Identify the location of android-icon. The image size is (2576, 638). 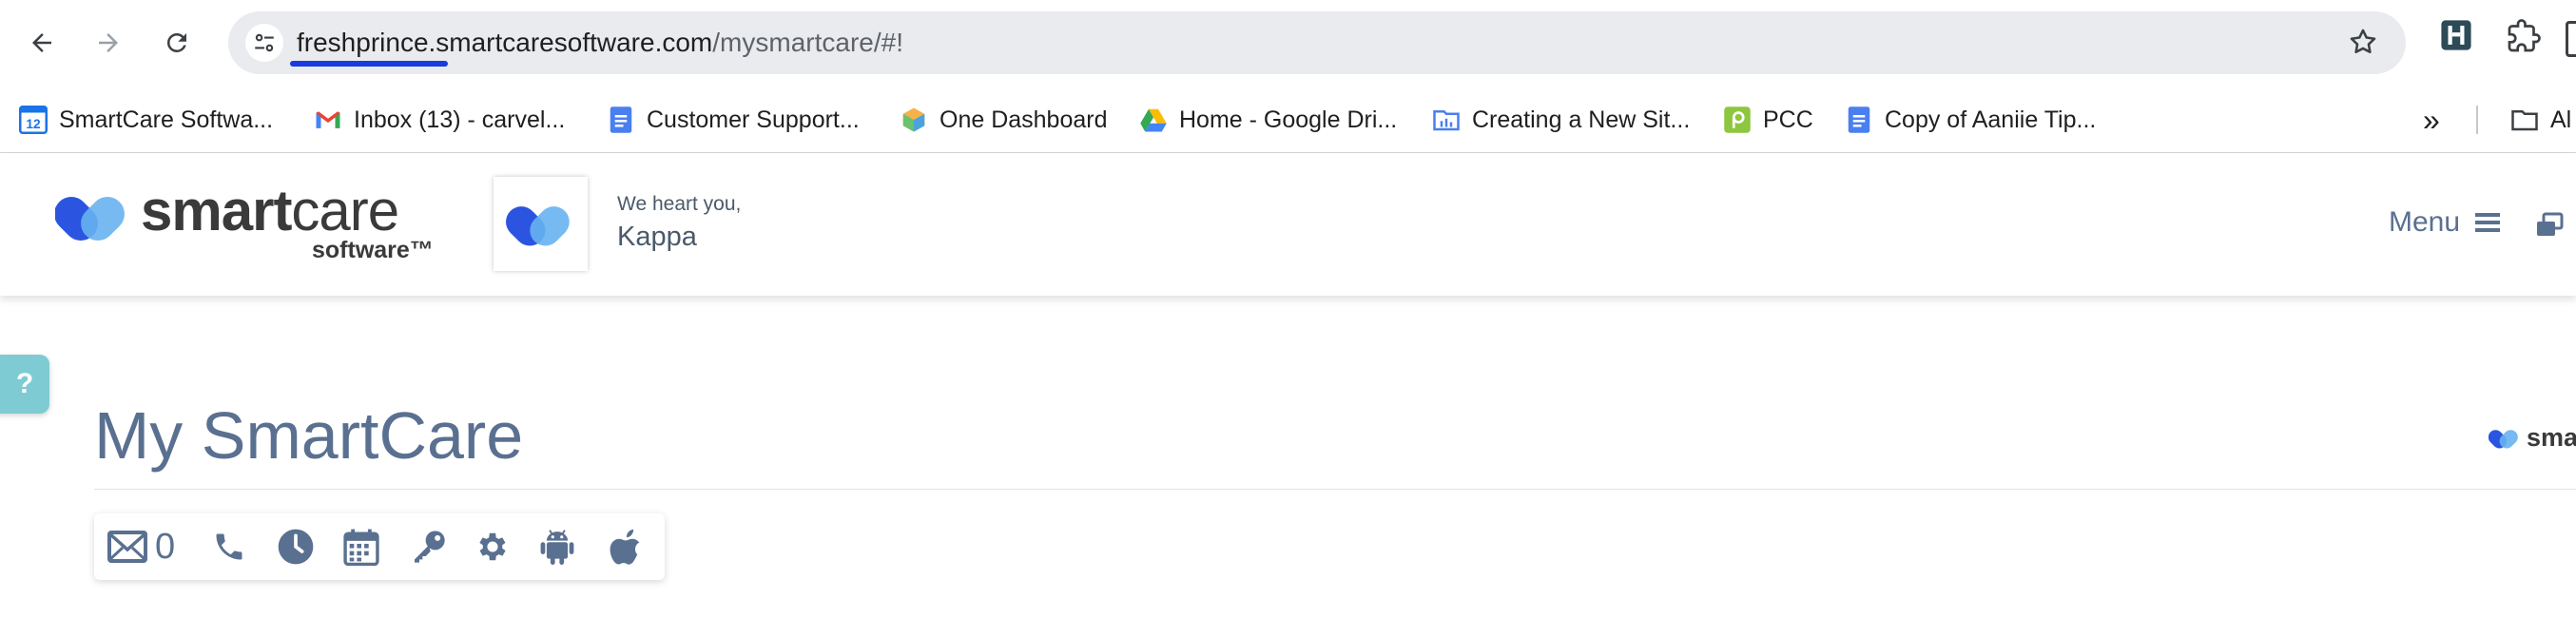
(557, 547).